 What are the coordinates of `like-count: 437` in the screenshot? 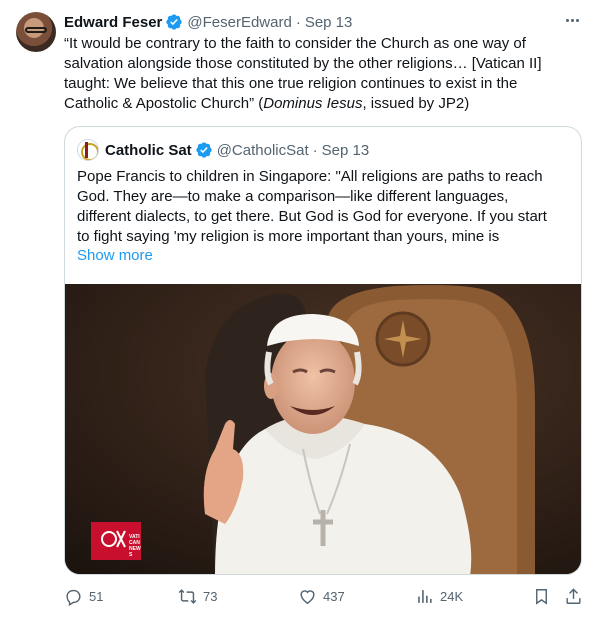 It's located at (334, 596).